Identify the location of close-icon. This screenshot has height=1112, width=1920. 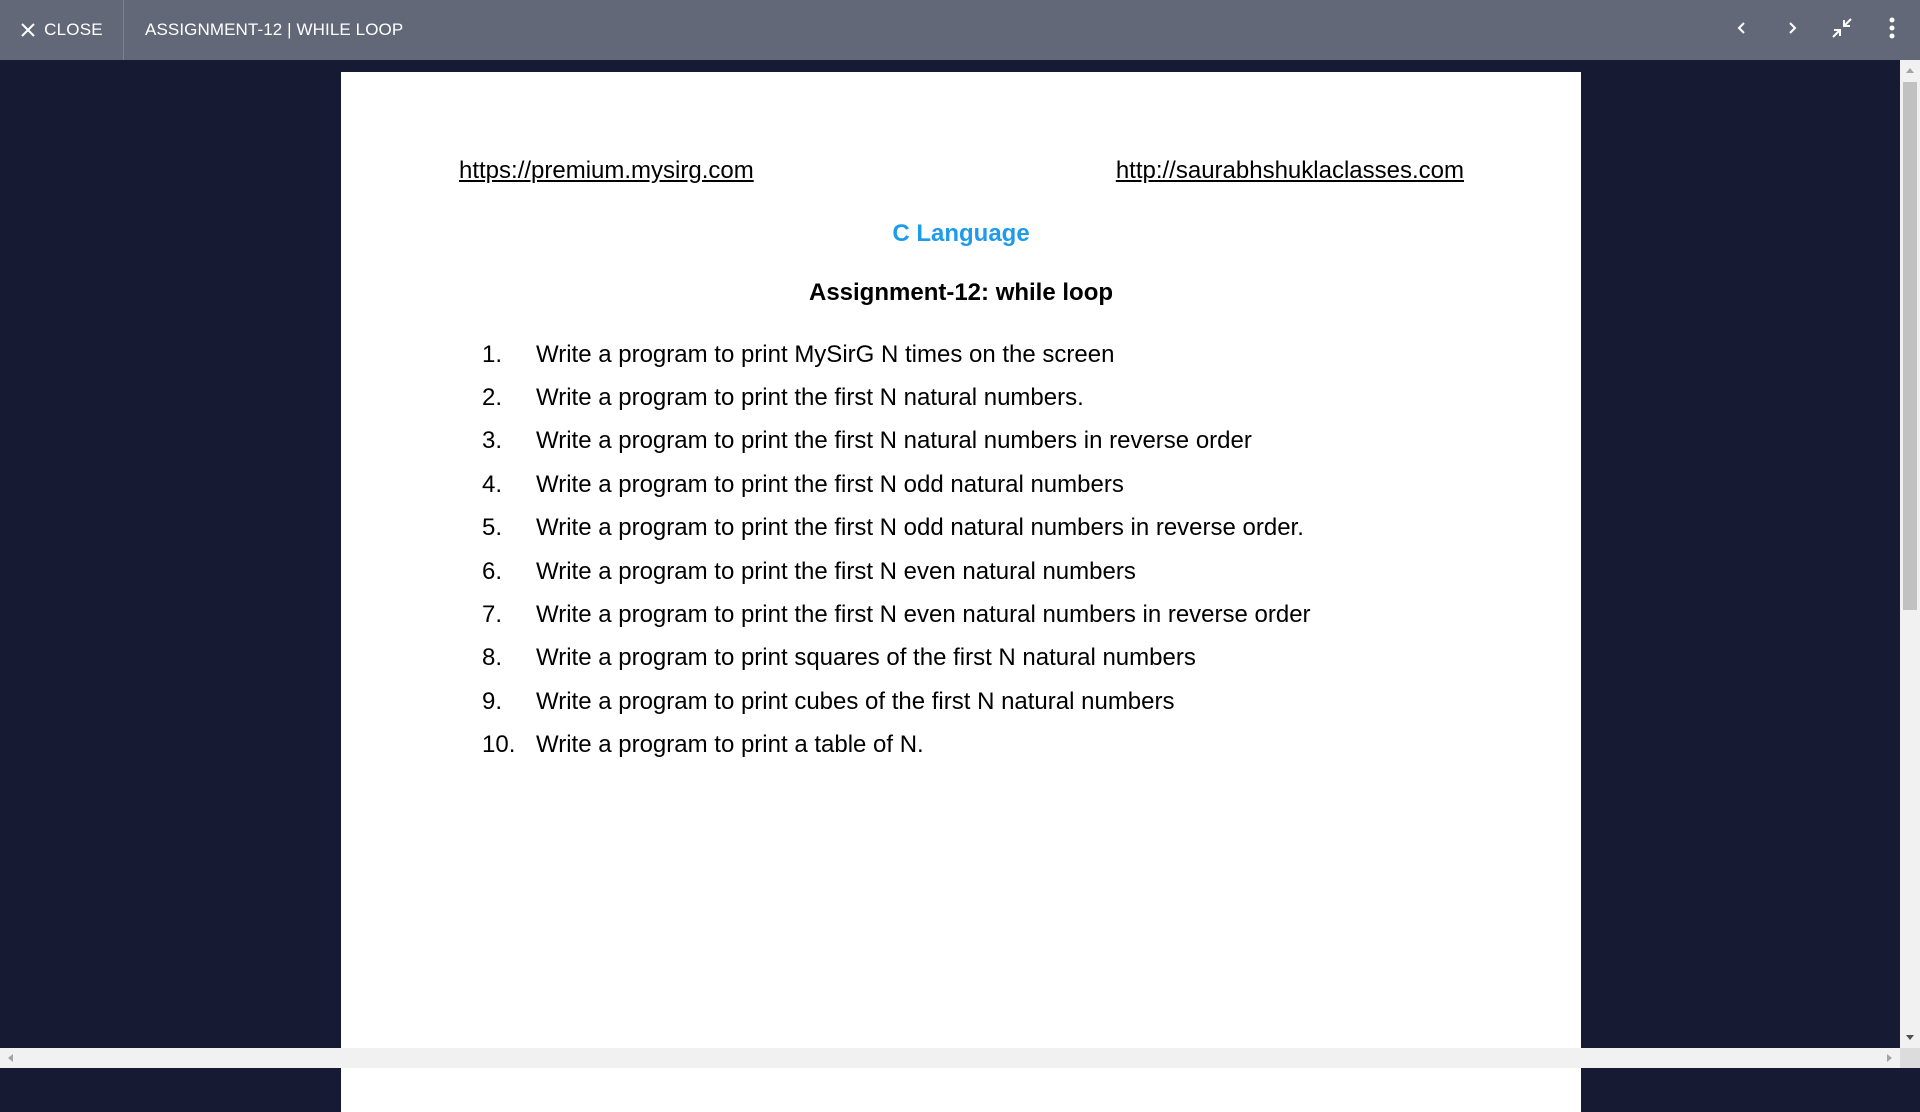
(28, 30).